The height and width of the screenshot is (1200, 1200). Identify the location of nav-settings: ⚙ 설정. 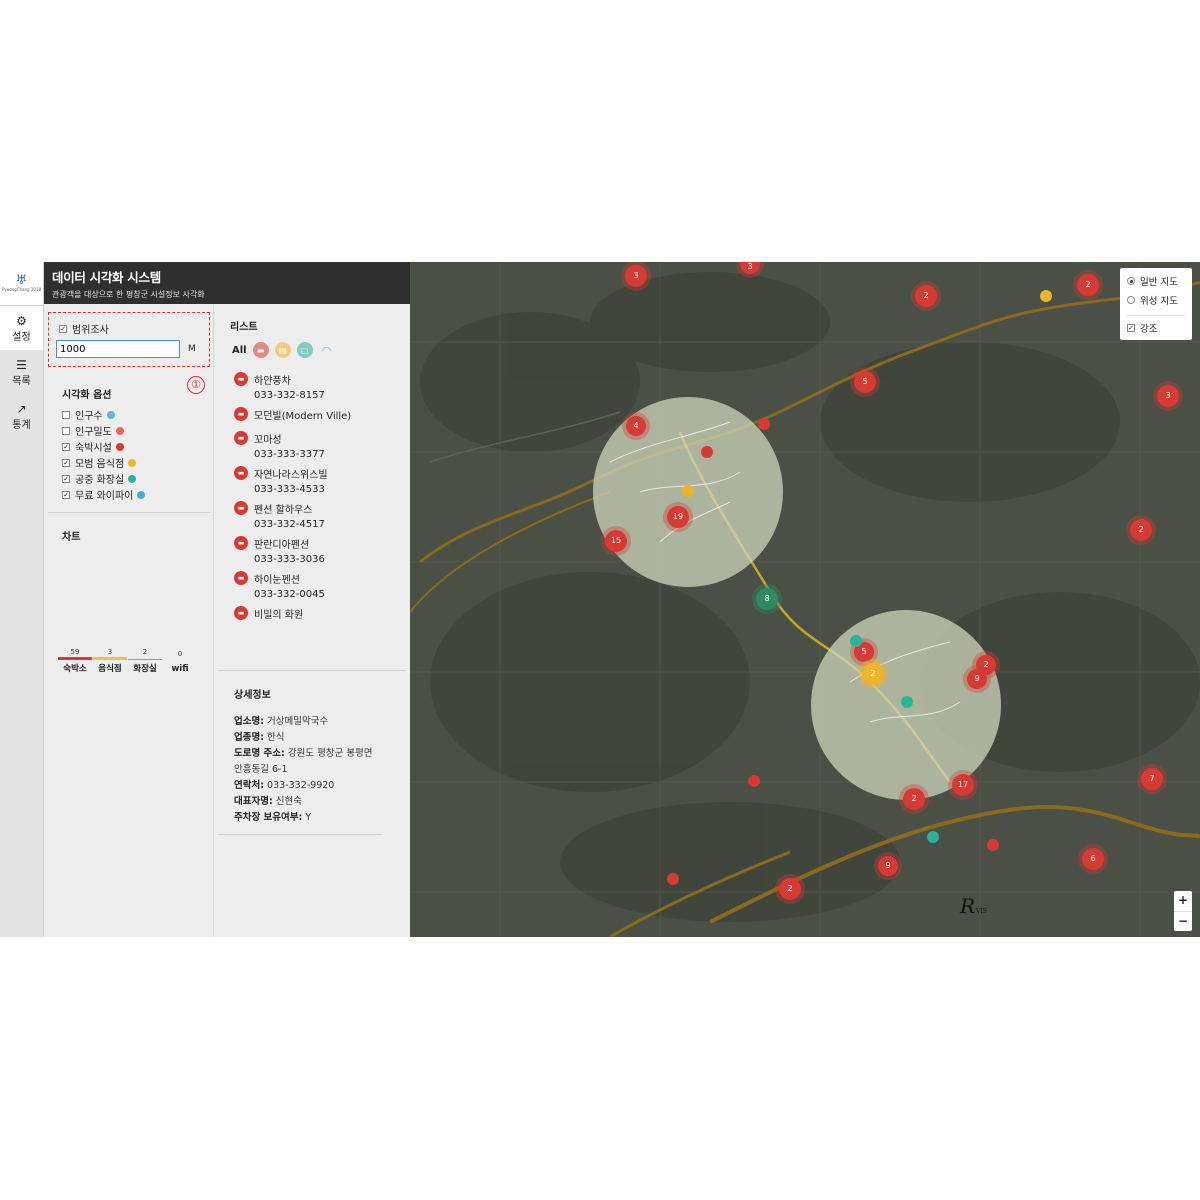
(21, 328).